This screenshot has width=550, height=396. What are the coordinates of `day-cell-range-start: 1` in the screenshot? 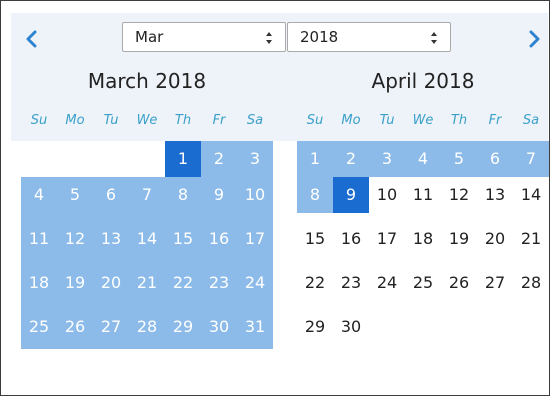 It's located at (183, 159).